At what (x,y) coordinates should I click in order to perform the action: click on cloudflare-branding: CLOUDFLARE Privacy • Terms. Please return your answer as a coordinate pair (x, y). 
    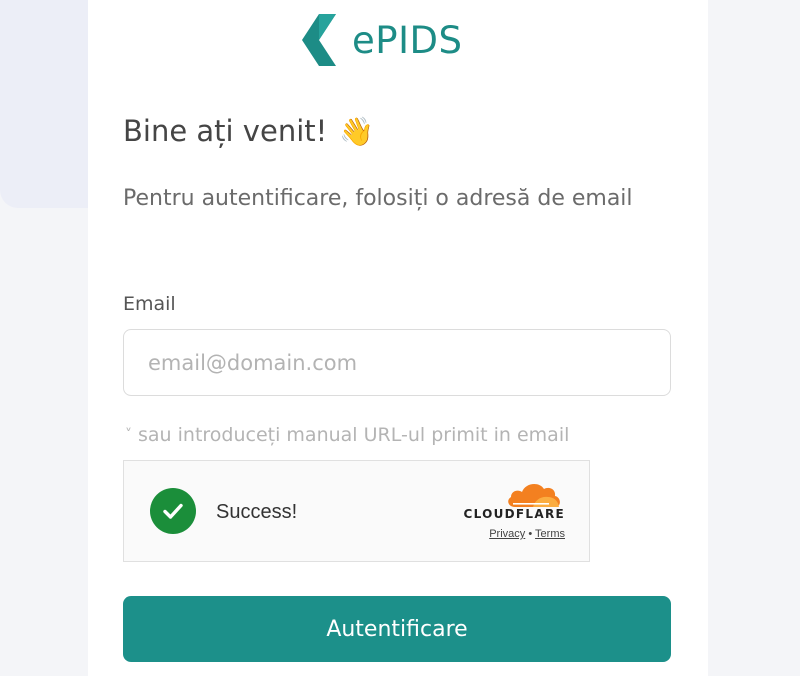
    Looking at the image, I should click on (504, 512).